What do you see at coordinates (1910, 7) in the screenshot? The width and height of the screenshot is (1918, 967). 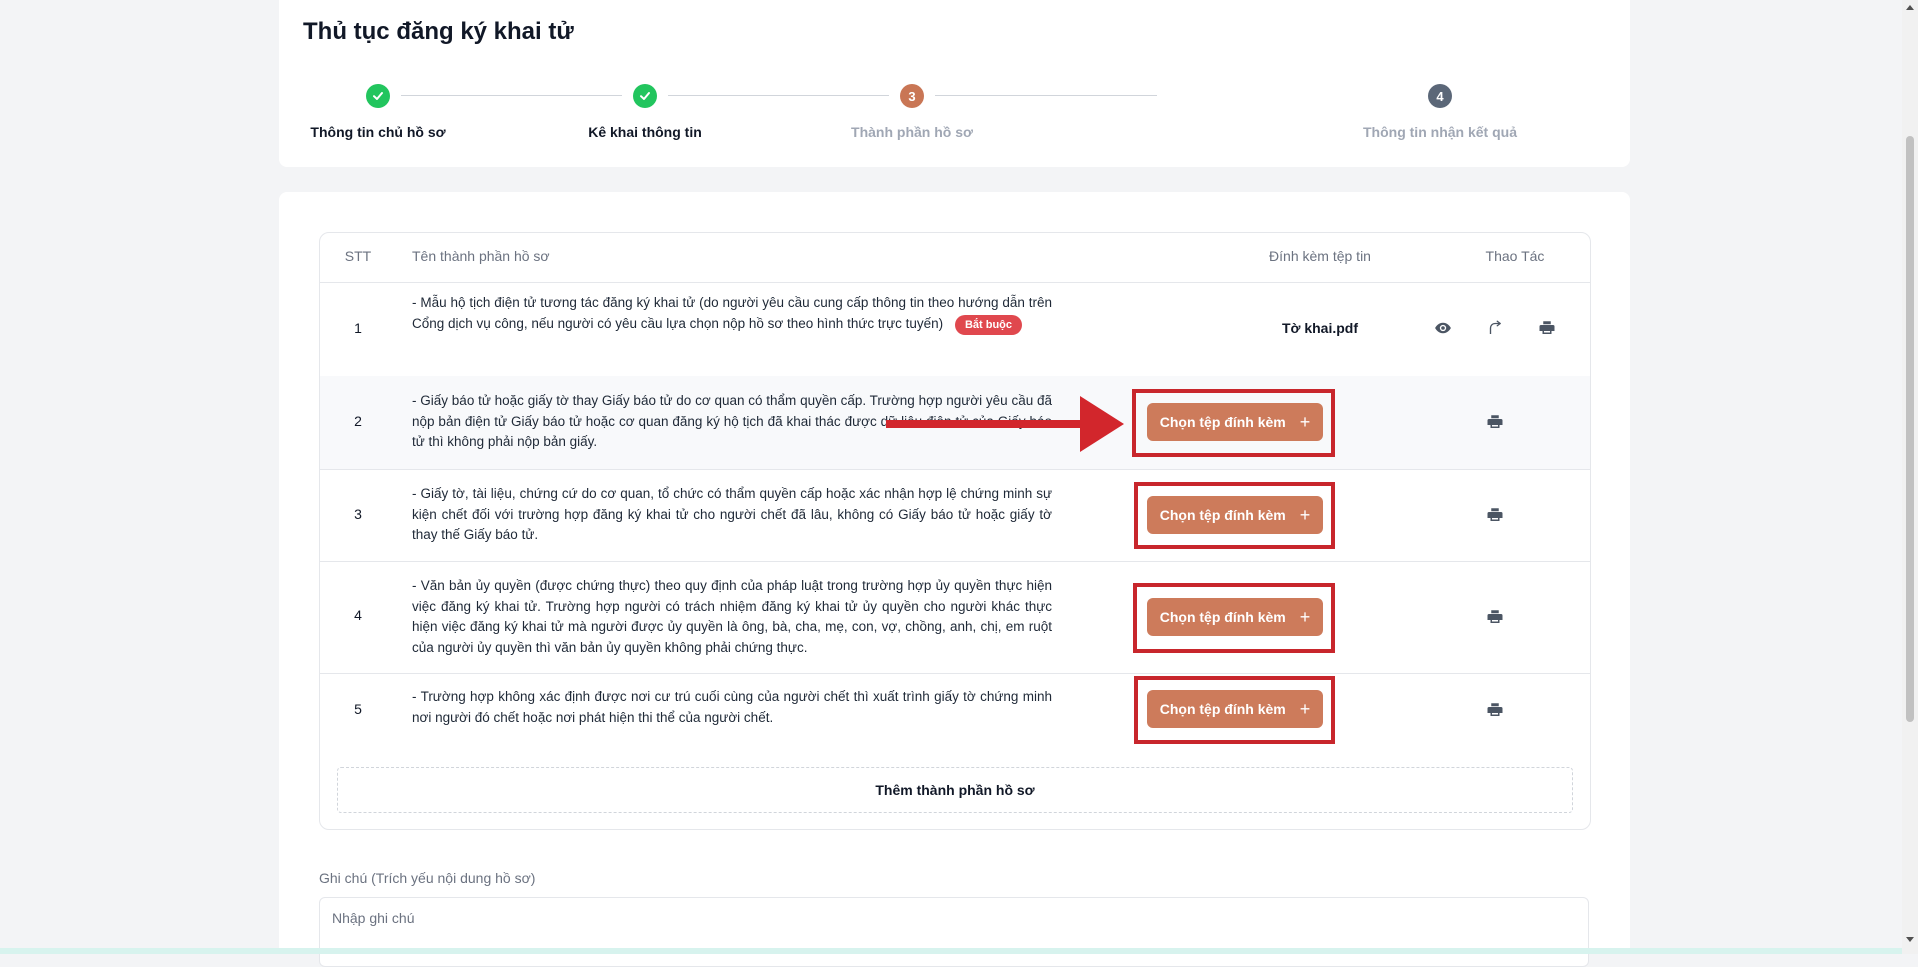 I see `scroll-up-icon` at bounding box center [1910, 7].